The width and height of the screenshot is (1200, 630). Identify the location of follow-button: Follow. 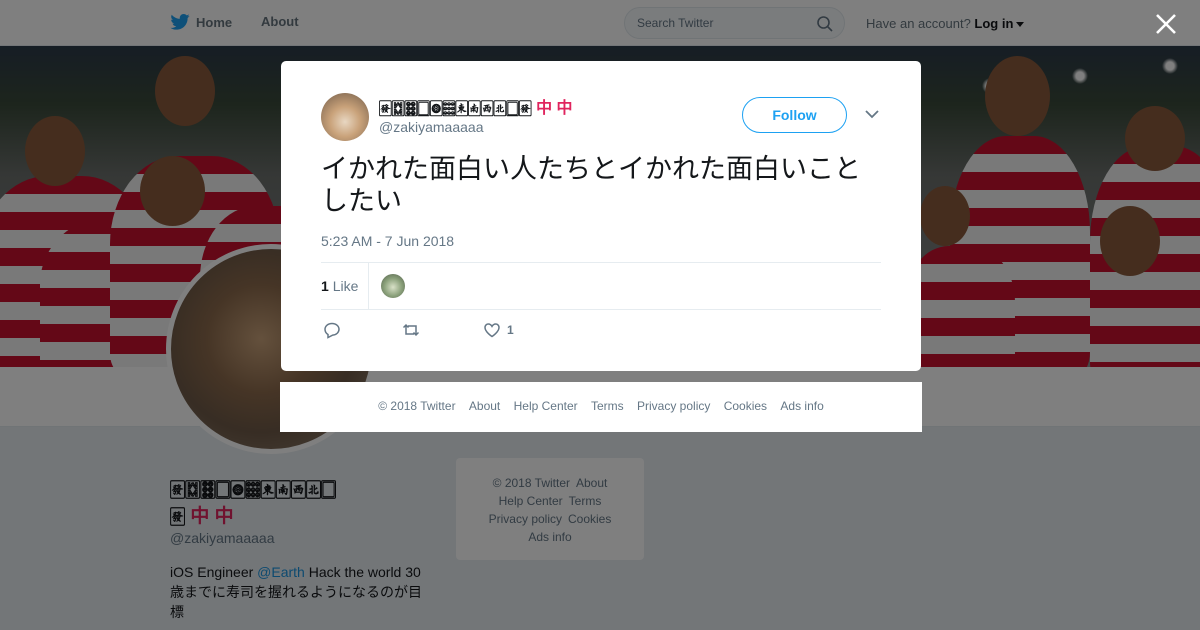
(794, 115).